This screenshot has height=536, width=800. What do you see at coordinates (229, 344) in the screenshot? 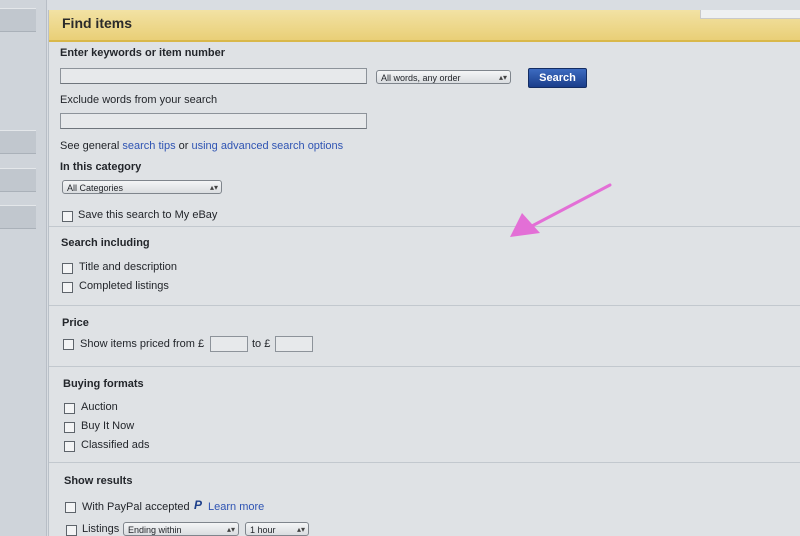
I see `price-from-input` at bounding box center [229, 344].